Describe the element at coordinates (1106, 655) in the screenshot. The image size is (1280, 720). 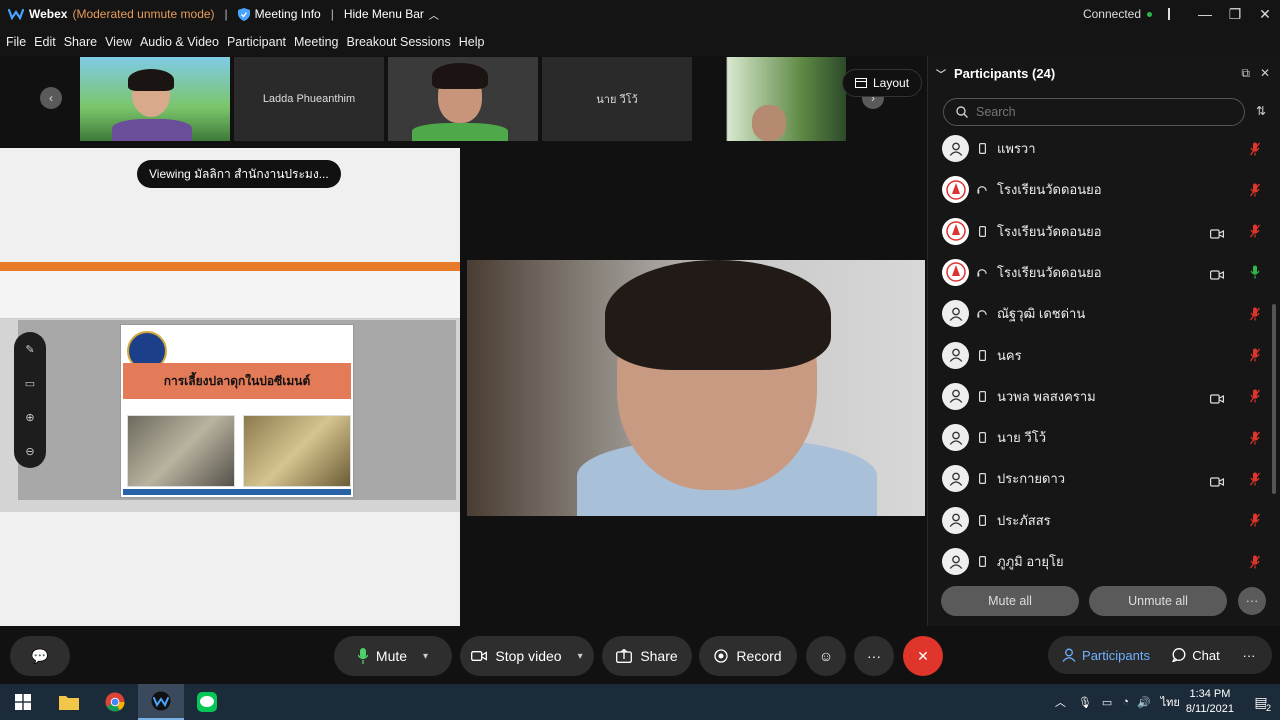
I see `participants-tab: Participants` at that location.